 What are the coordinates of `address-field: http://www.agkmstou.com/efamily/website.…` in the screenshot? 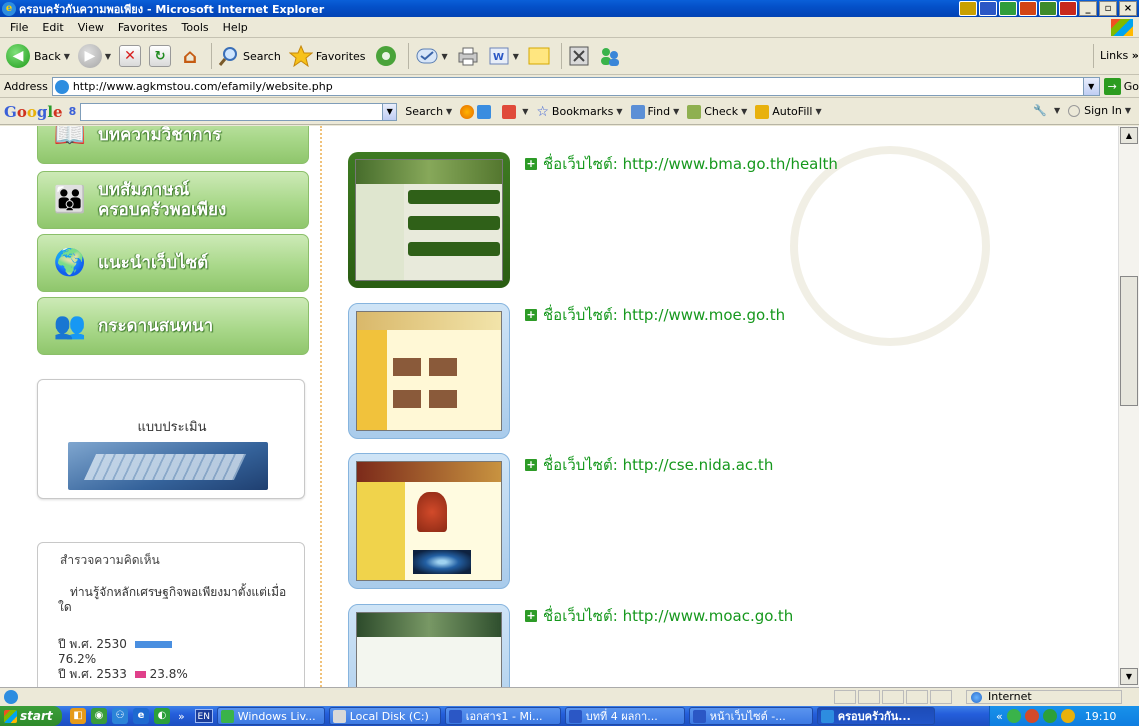 It's located at (575, 86).